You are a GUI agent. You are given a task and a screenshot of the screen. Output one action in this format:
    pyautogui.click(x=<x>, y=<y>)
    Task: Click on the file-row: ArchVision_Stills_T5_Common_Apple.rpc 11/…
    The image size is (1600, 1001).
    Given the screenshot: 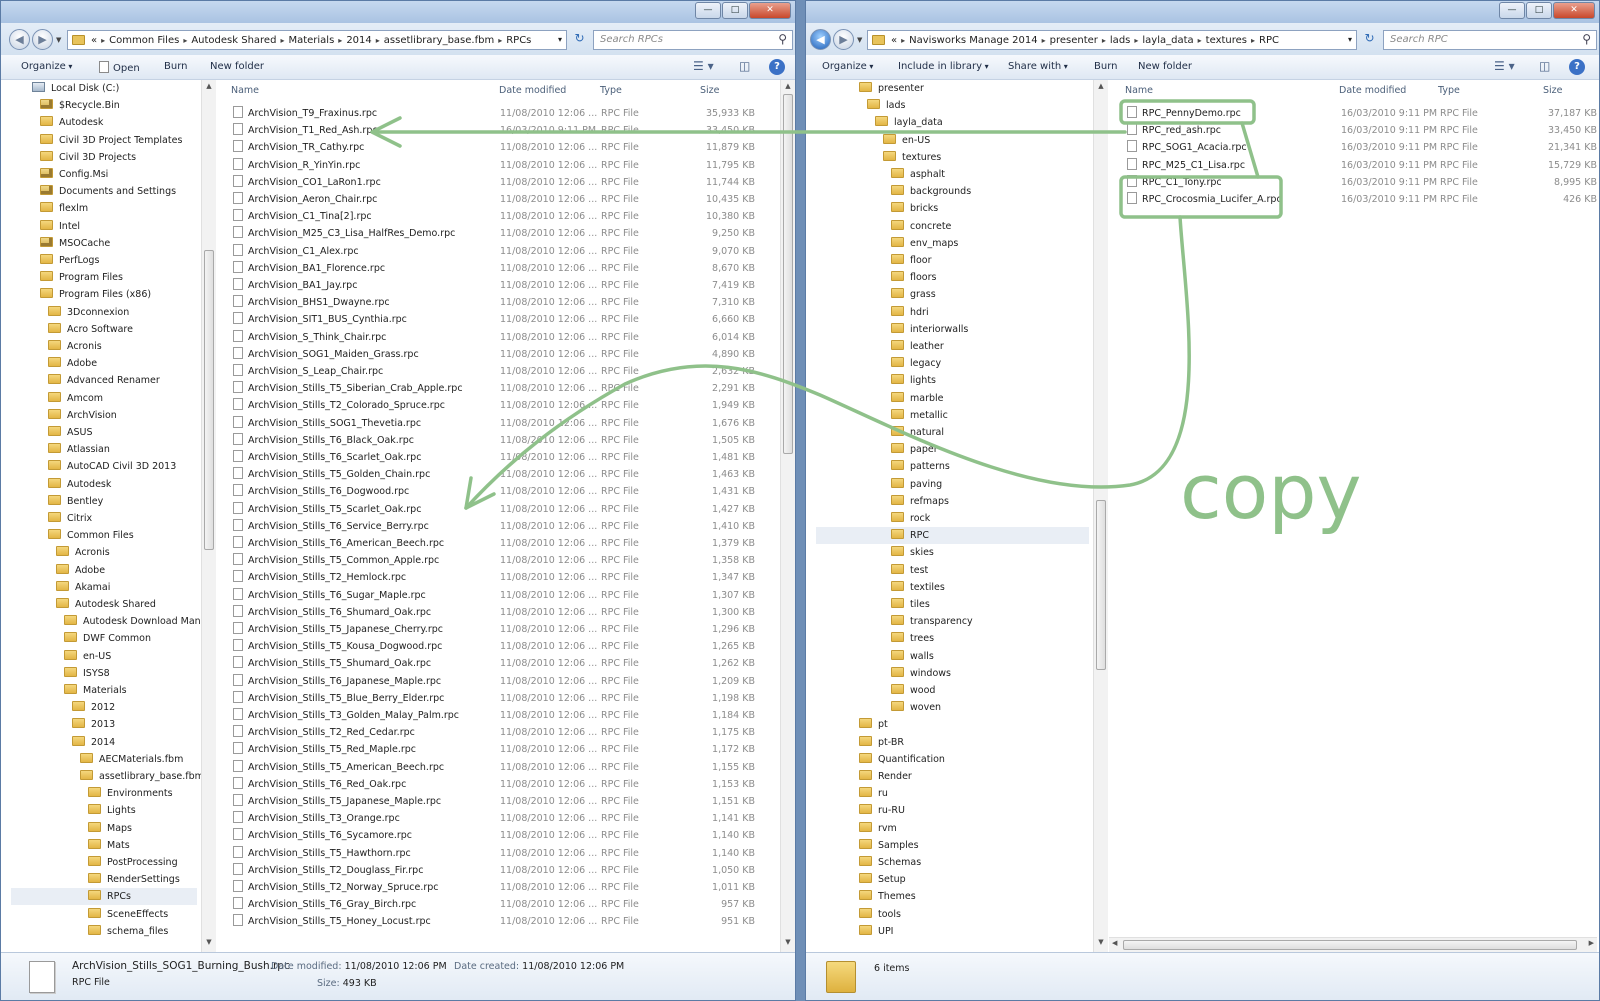 What is the action you would take?
    pyautogui.click(x=498, y=560)
    